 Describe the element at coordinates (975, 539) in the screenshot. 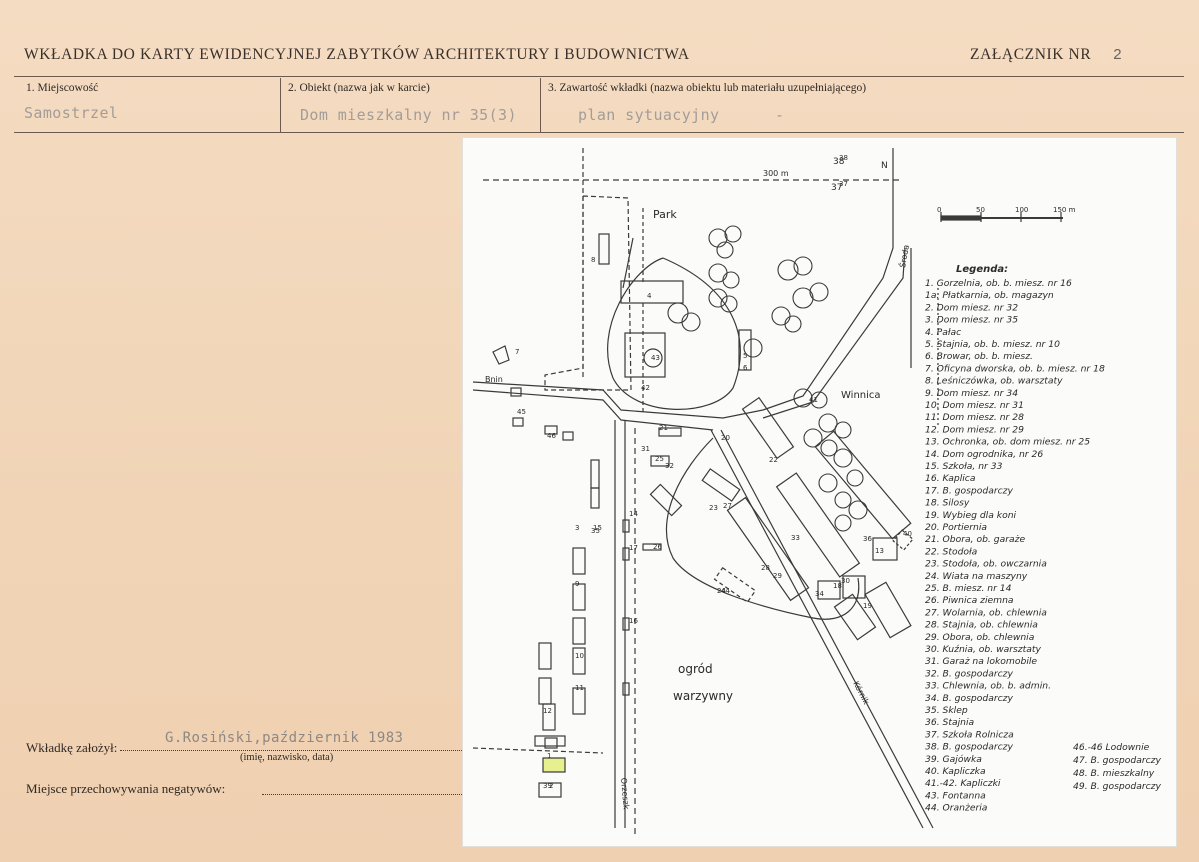

I see `legend-entry: 21. Obora, ob. garaże` at that location.